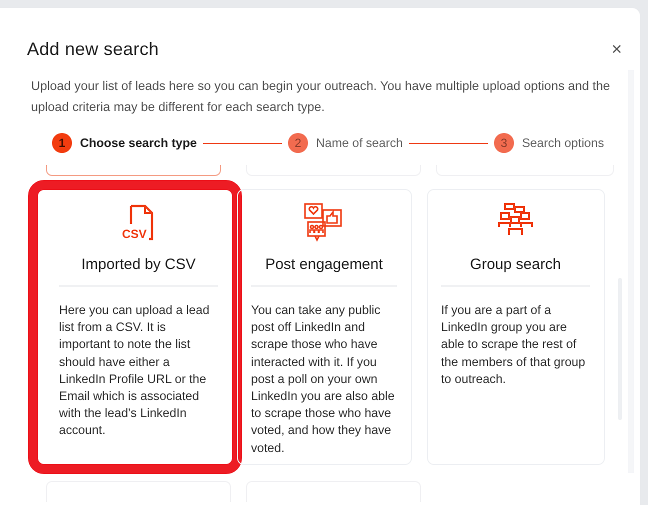 The width and height of the screenshot is (648, 505). What do you see at coordinates (124, 143) in the screenshot?
I see `stepper-step: 1 Choose search type` at bounding box center [124, 143].